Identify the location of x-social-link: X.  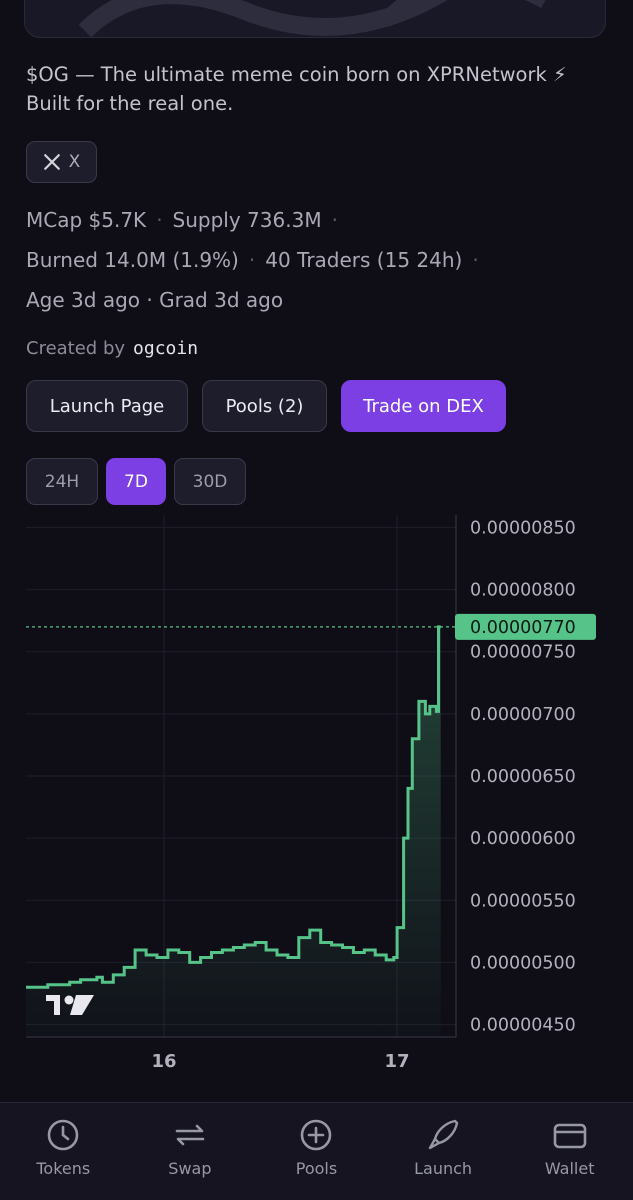
(61, 162).